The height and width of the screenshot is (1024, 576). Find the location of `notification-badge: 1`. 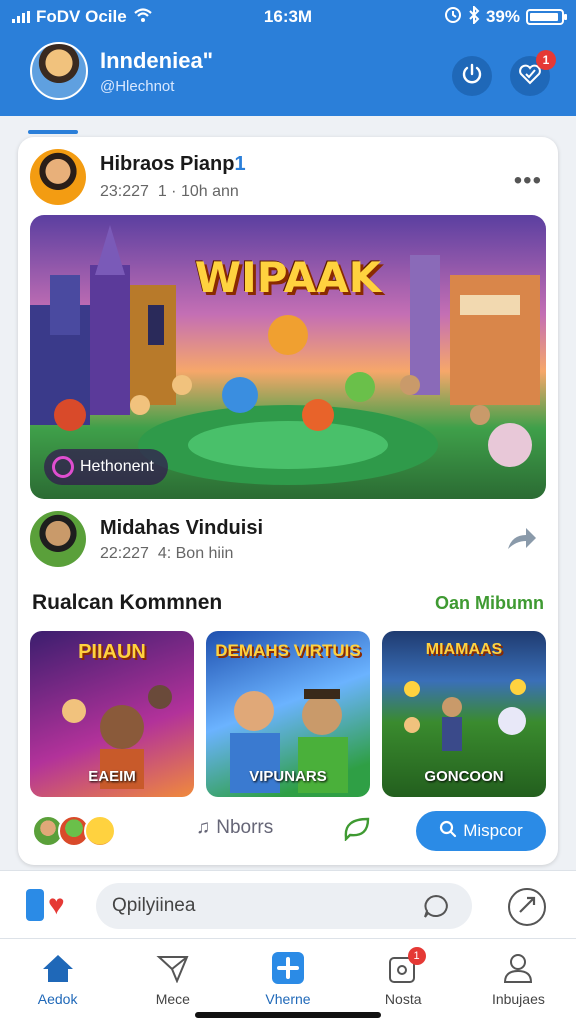

notification-badge: 1 is located at coordinates (546, 60).